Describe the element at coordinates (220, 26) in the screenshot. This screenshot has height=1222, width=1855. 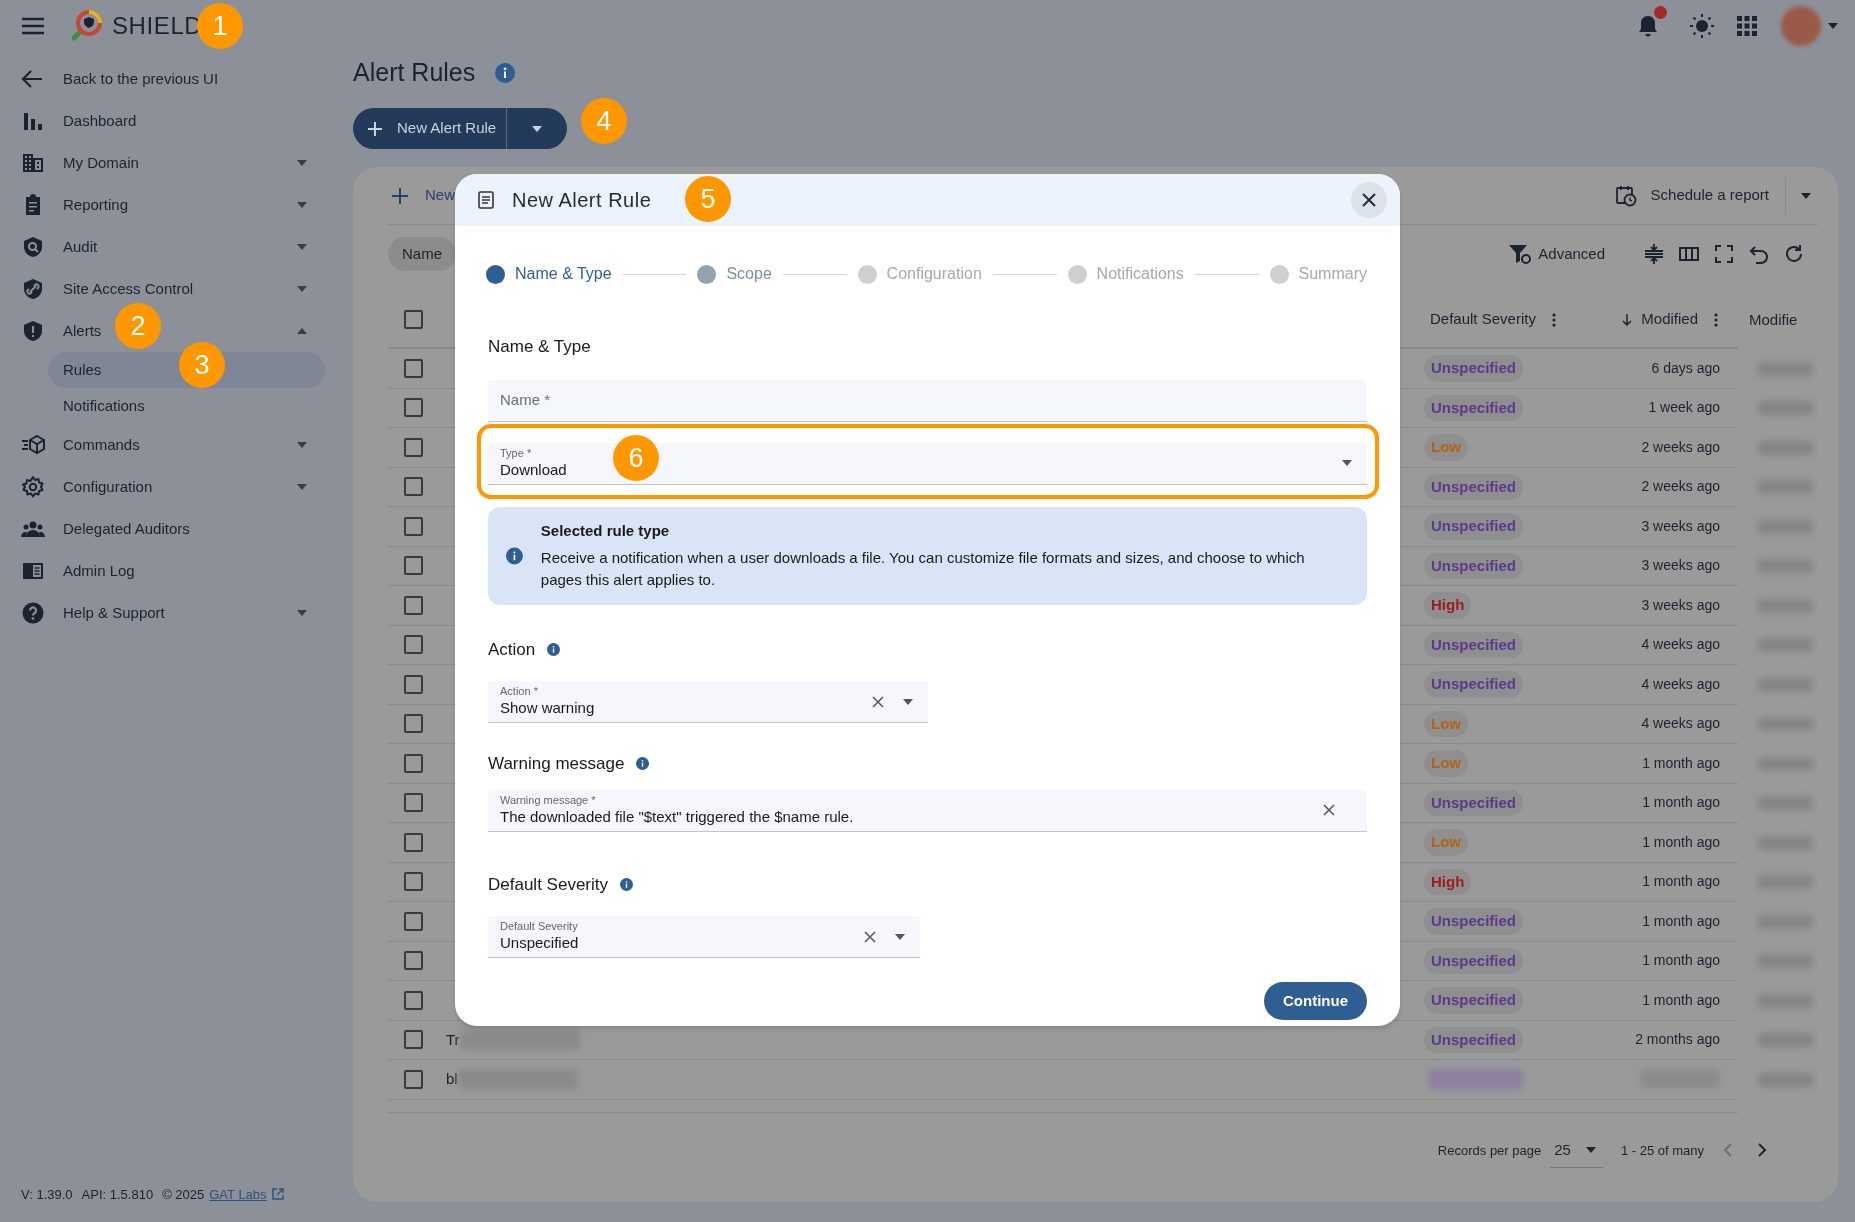
I see `number-callout-tooltip: 1` at that location.